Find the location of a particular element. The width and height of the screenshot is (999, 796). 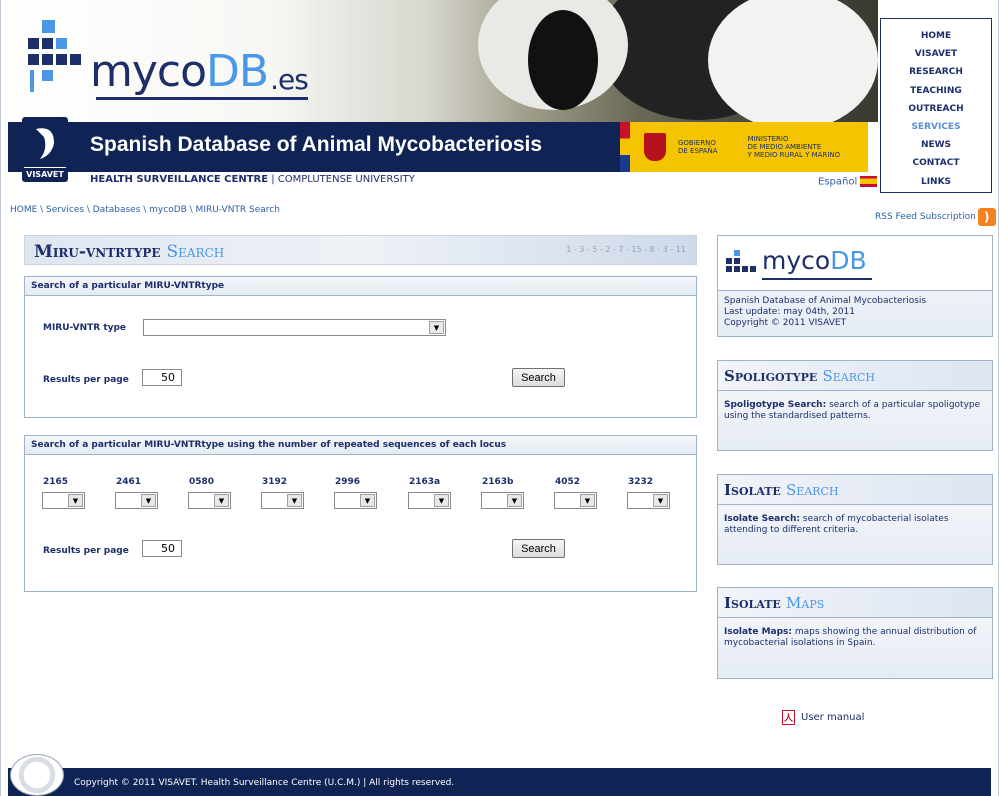

panel-title: Spoligotype Search is located at coordinates (855, 376).